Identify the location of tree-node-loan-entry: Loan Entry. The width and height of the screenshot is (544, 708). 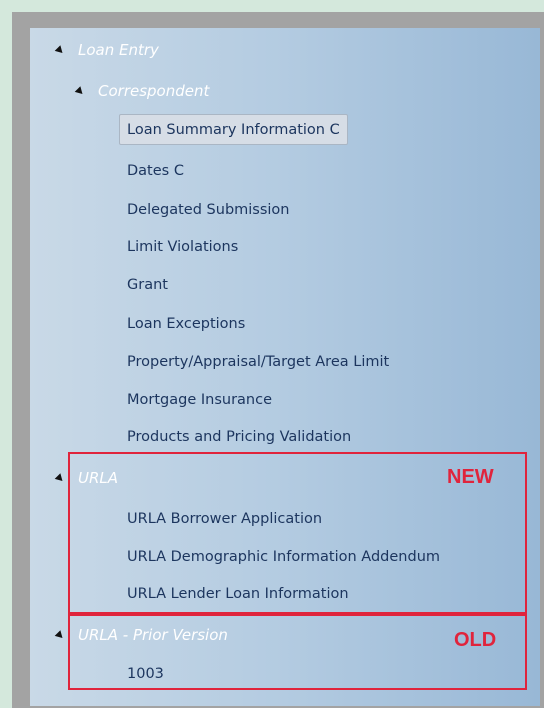
(106, 50).